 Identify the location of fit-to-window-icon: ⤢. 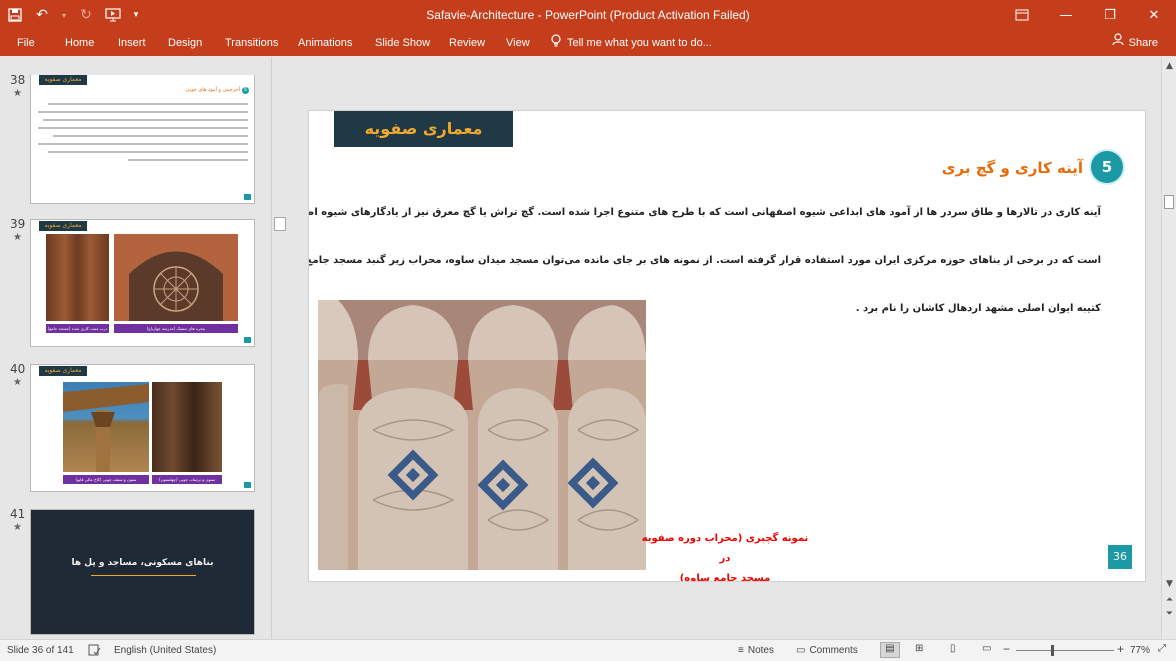
(1162, 648).